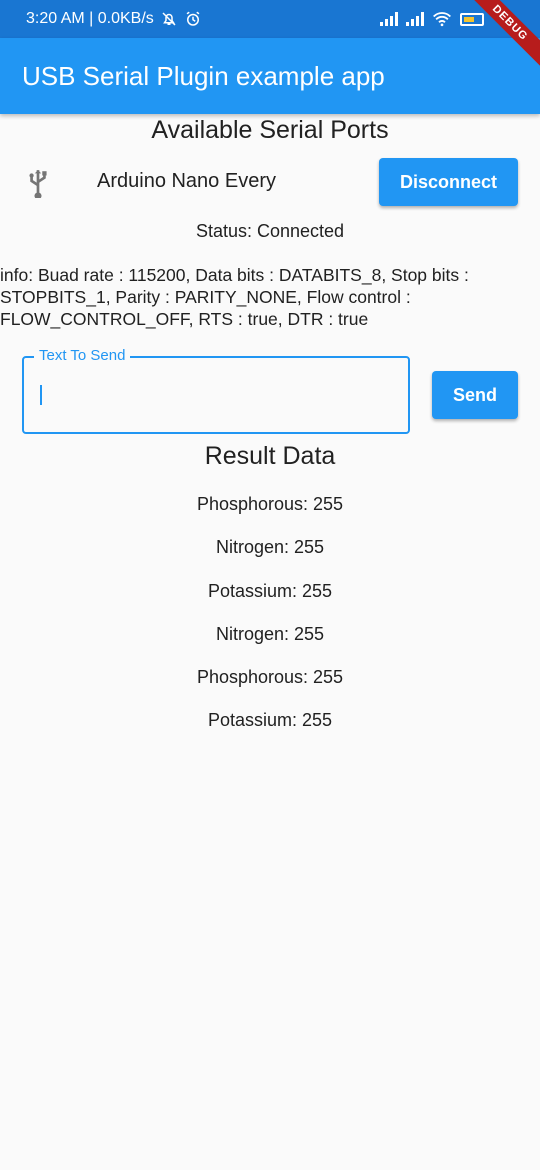 This screenshot has width=540, height=1170. Describe the element at coordinates (270, 130) in the screenshot. I see `ports-title: Available Serial Ports` at that location.